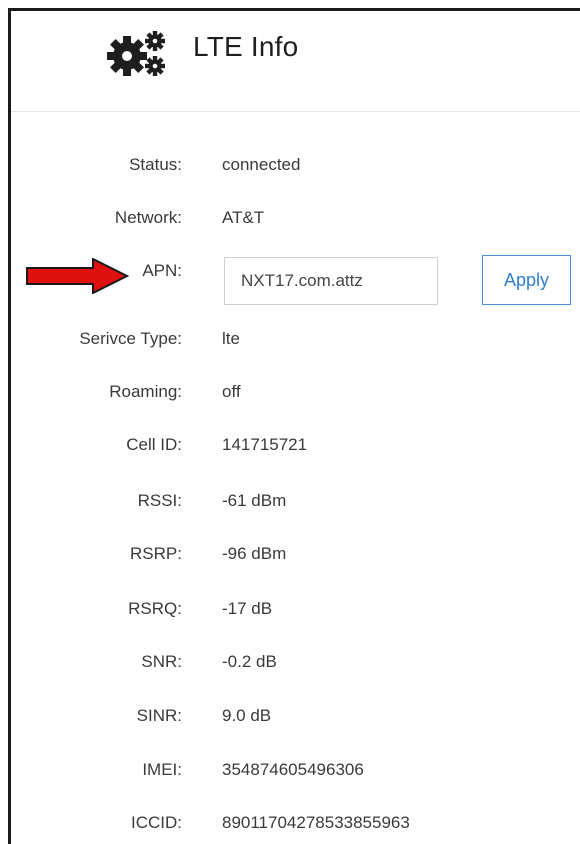 The image size is (580, 844). I want to click on info-row-rssi: RSSI: -61 dBm, so click(295, 502).